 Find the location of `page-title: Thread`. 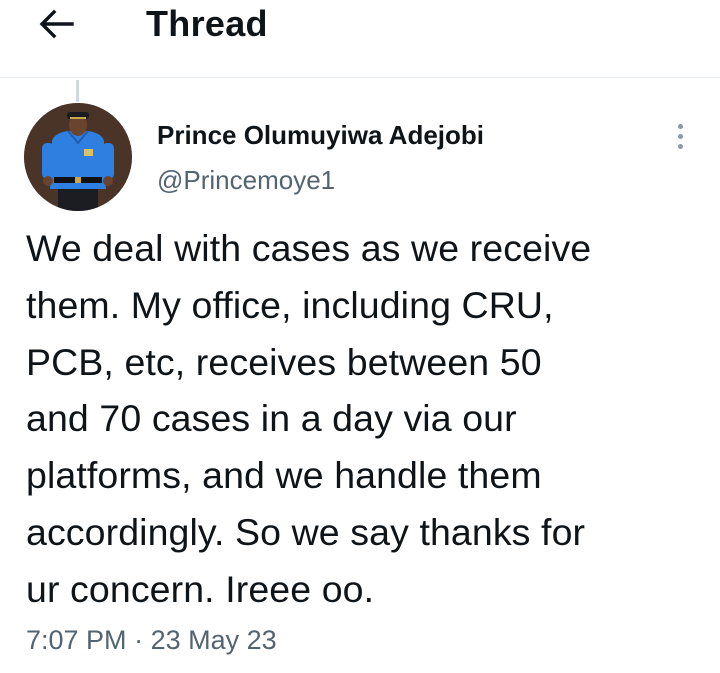

page-title: Thread is located at coordinates (207, 23).